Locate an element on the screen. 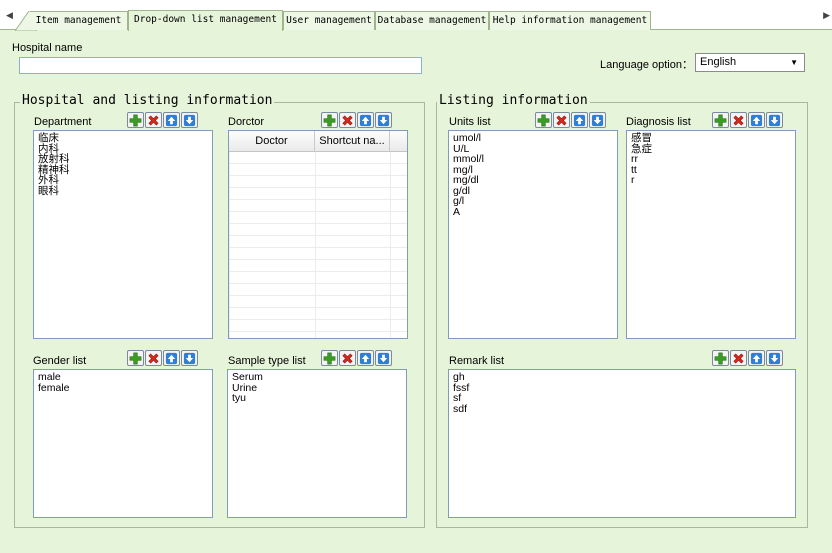 The height and width of the screenshot is (553, 832). units-toolbar is located at coordinates (570, 120).